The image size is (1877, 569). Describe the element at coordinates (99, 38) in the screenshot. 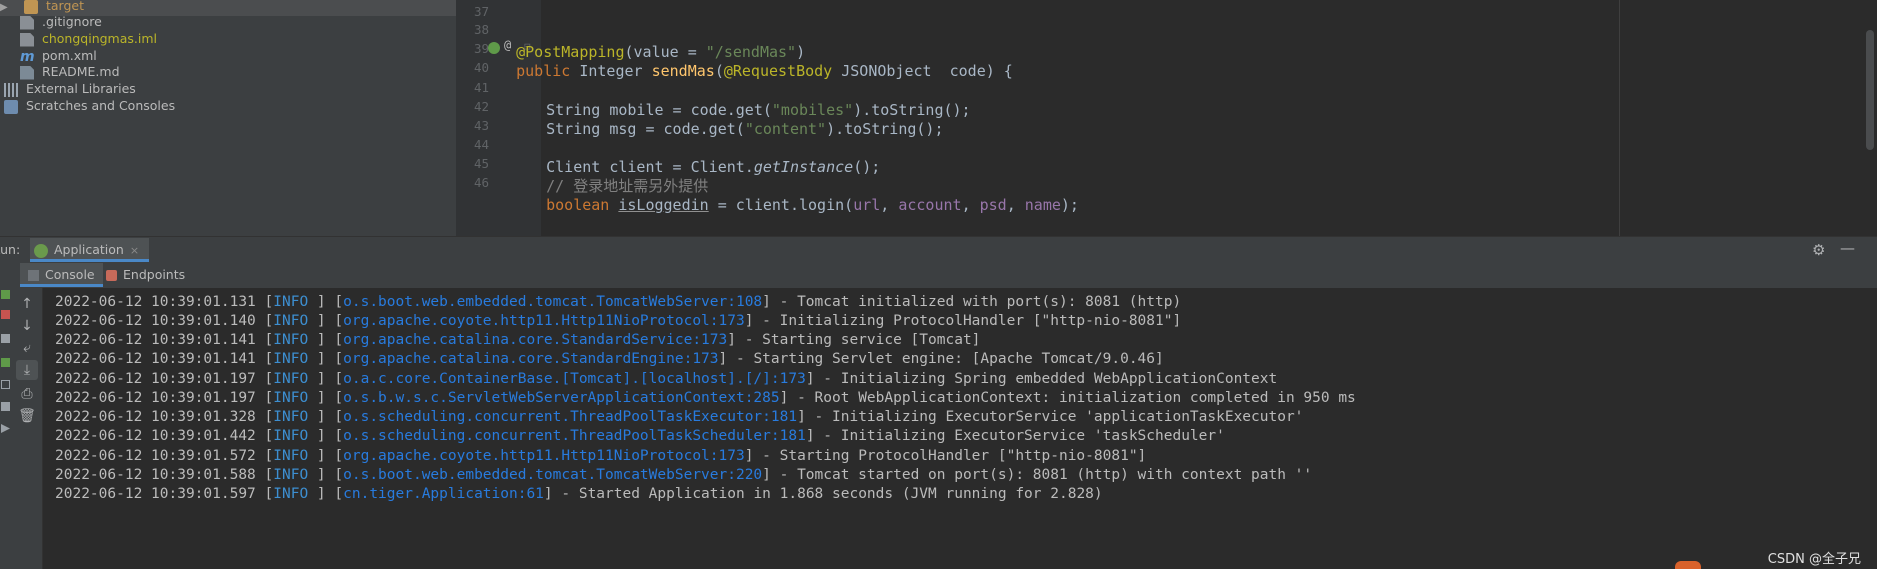

I see `tree-item-label: chongqingmas.iml` at that location.